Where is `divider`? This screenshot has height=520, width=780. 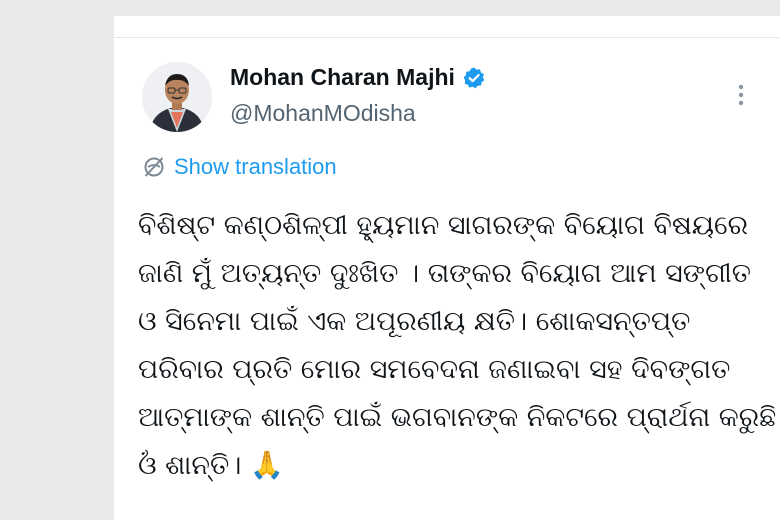
divider is located at coordinates (447, 37).